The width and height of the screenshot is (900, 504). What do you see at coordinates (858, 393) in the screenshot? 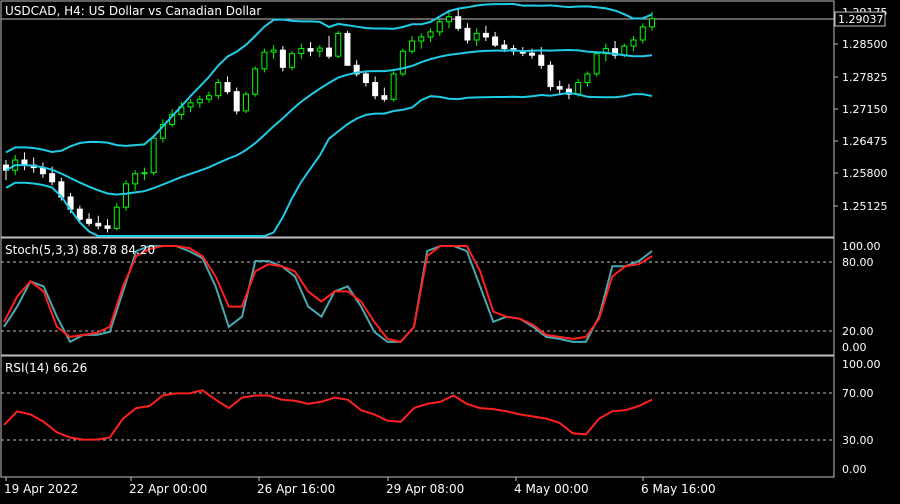
I see `rsi-tick-label: 70.00` at bounding box center [858, 393].